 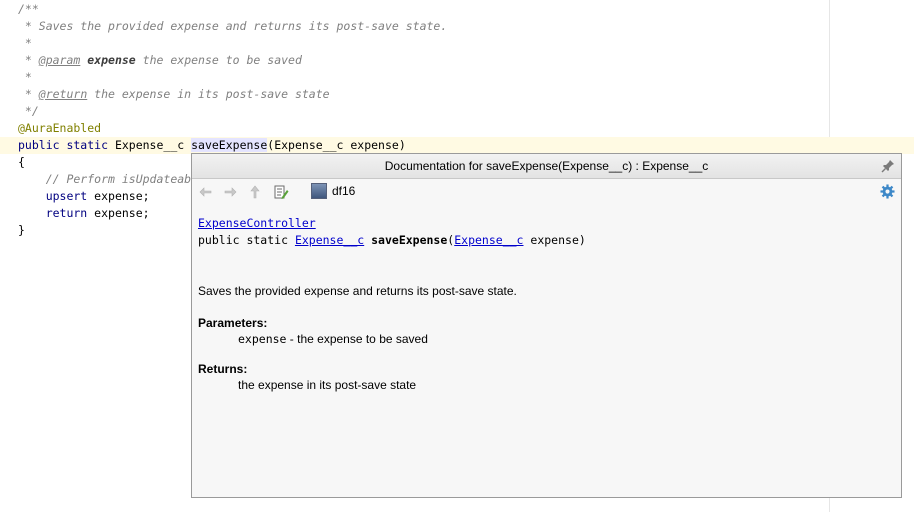 I want to click on pin-icon, so click(x=888, y=166).